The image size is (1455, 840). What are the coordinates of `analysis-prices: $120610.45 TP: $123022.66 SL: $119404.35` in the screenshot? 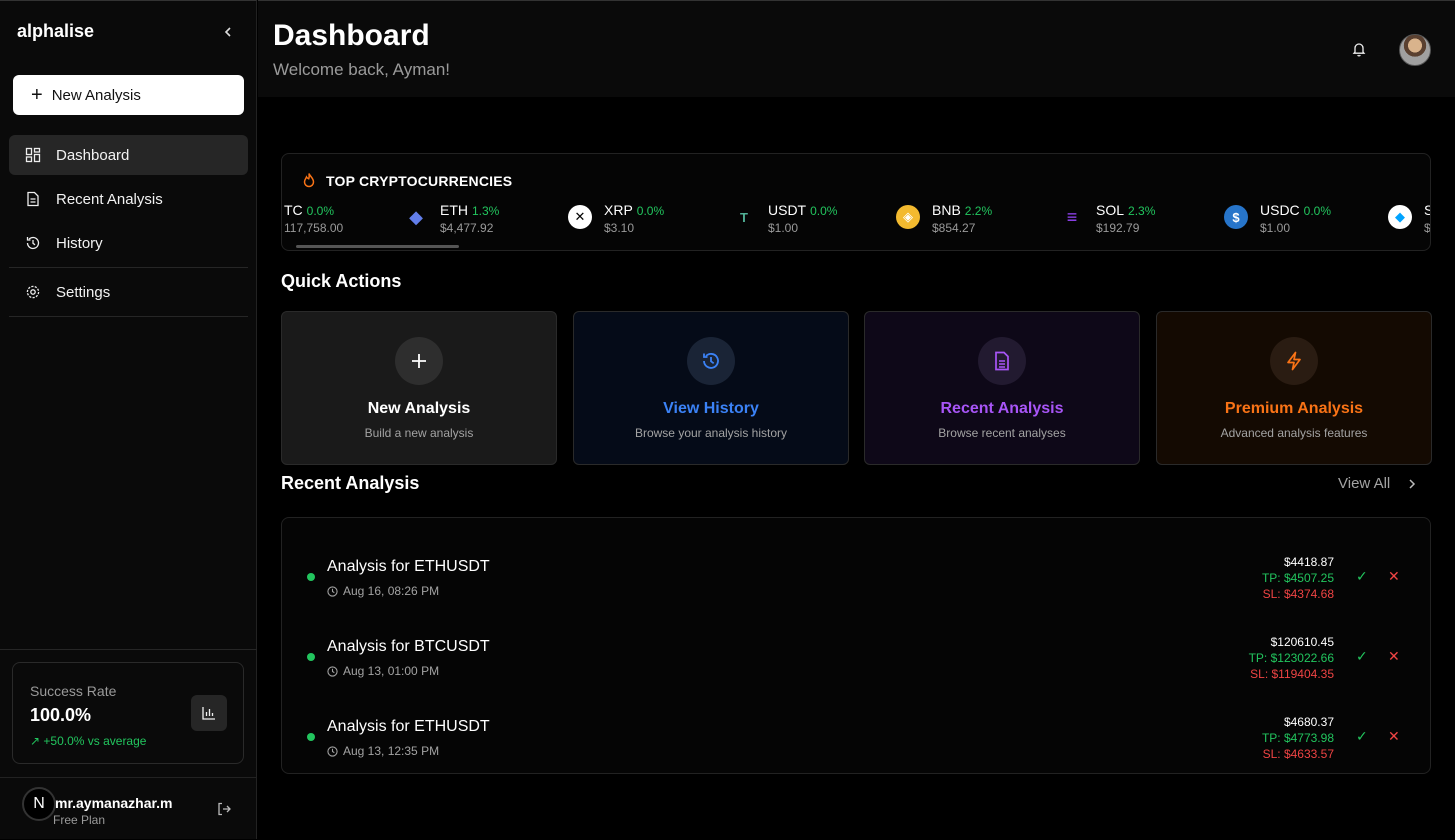 It's located at (1291, 658).